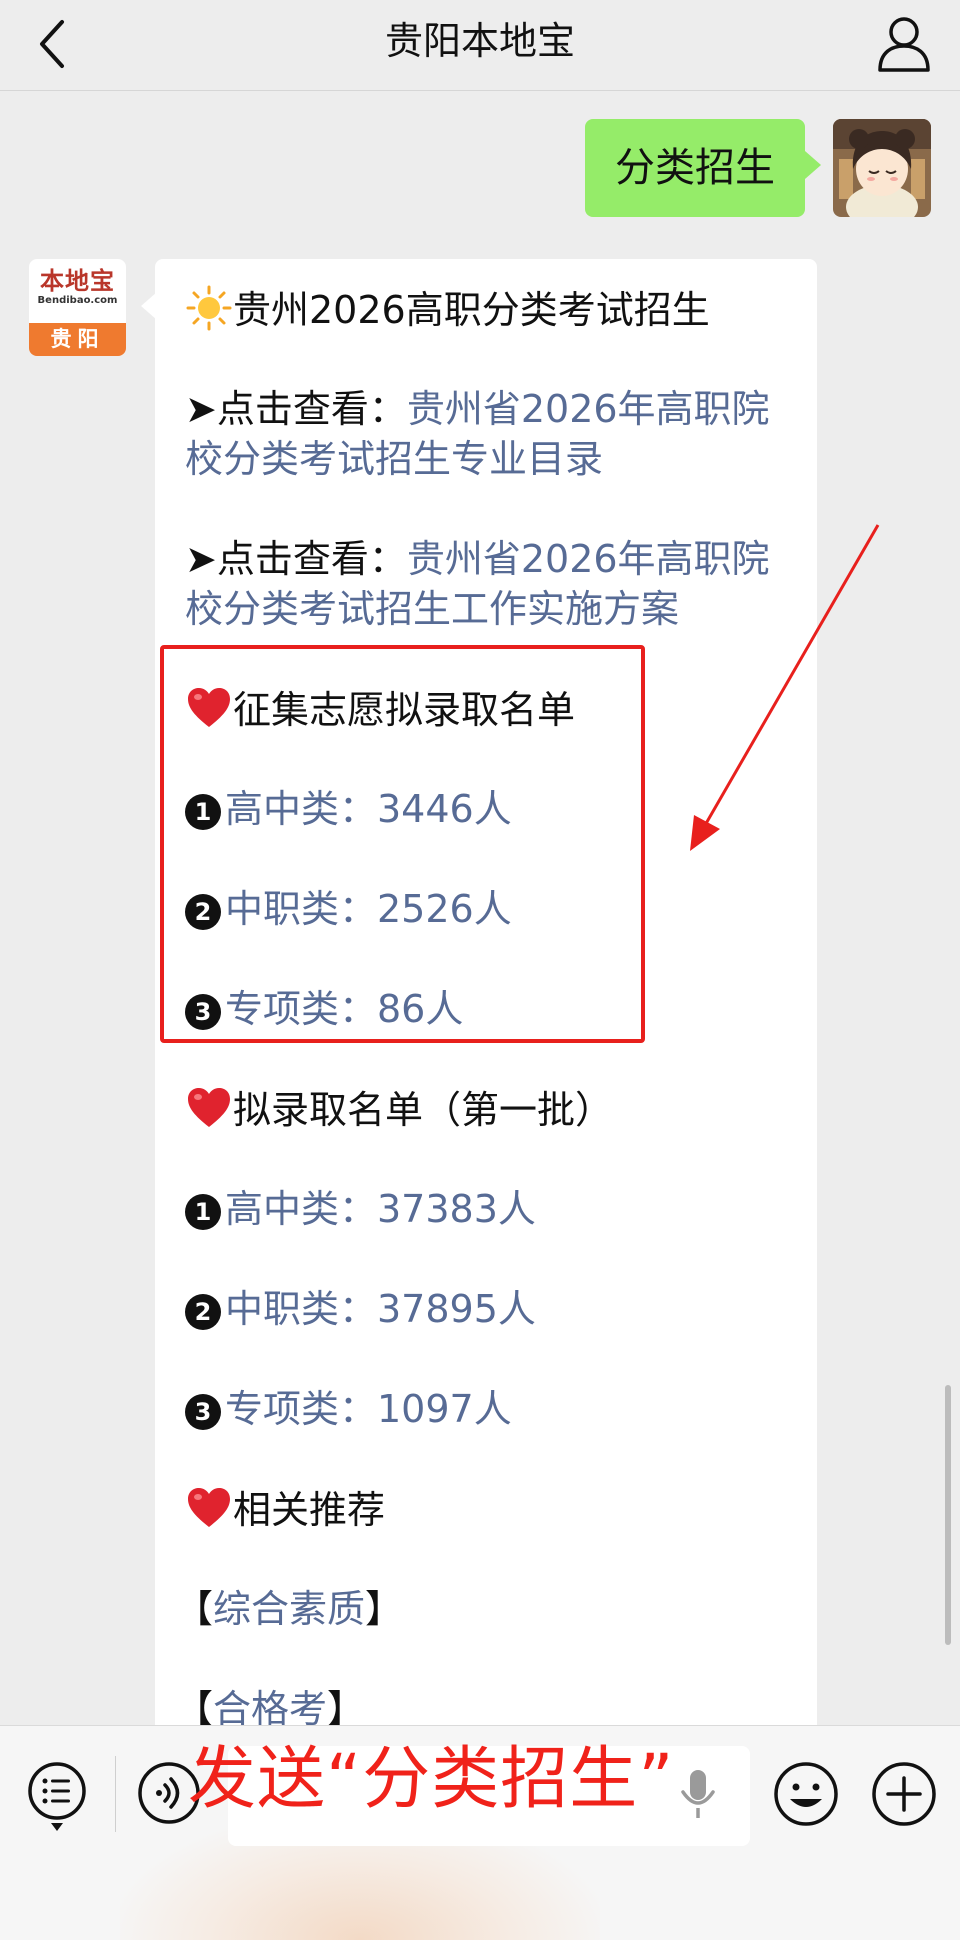 This screenshot has width=960, height=1940. I want to click on section-2-item-1: 1 高中类：37383人, so click(360, 1209).